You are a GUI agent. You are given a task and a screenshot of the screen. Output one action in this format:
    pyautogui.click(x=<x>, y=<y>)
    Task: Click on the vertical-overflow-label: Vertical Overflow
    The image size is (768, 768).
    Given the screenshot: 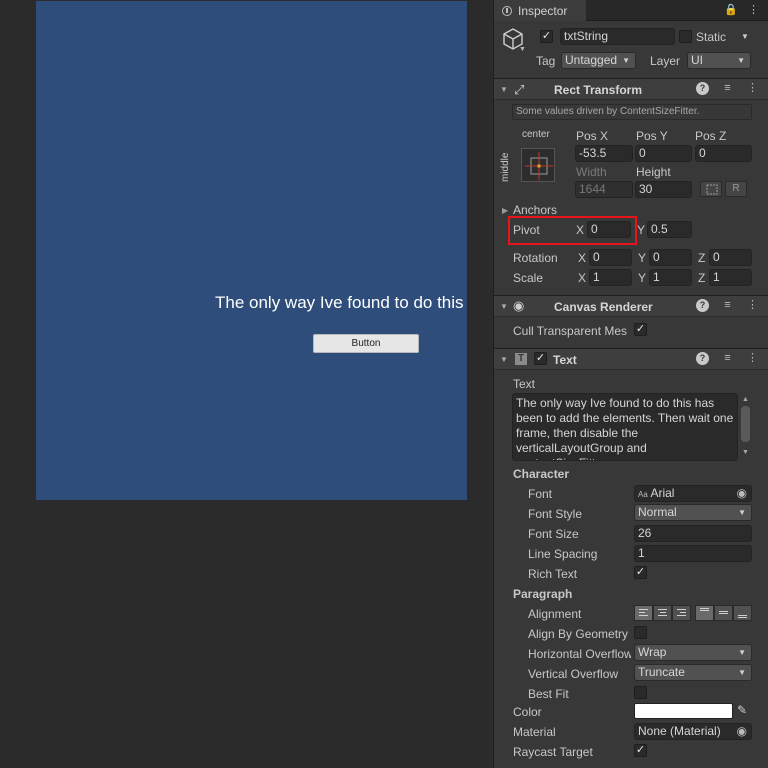 What is the action you would take?
    pyautogui.click(x=573, y=674)
    